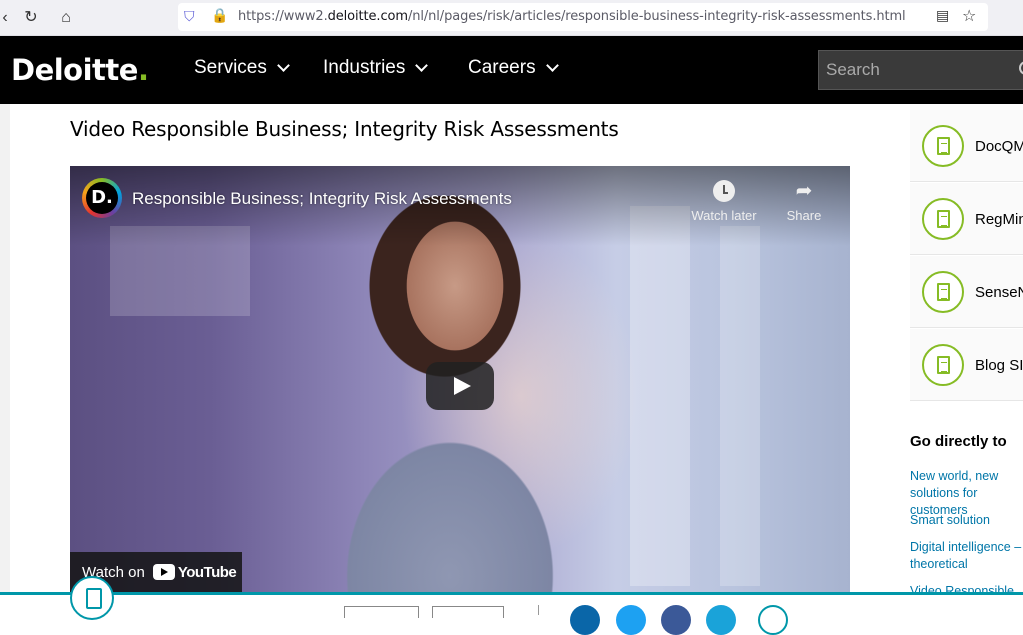 This screenshot has height=635, width=1023. I want to click on facebook-icon, so click(676, 620).